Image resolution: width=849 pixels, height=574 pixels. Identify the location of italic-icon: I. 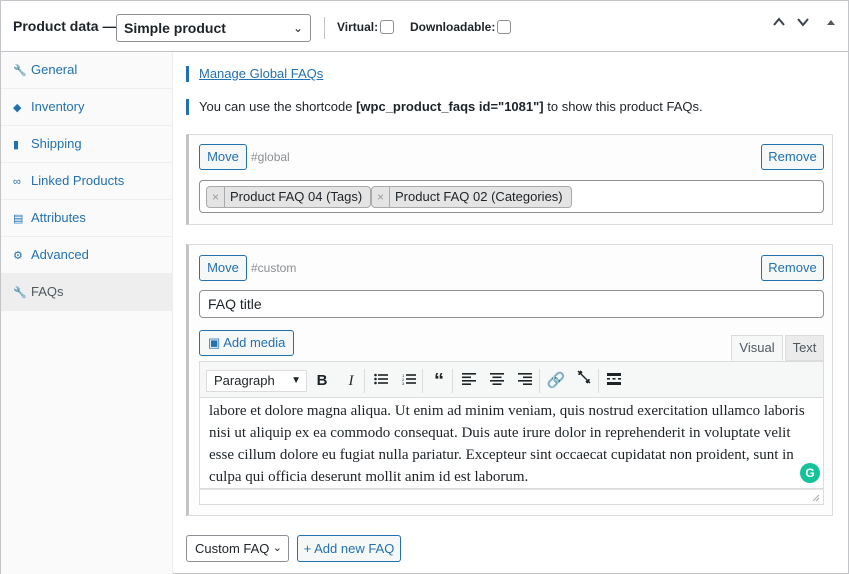
(351, 381).